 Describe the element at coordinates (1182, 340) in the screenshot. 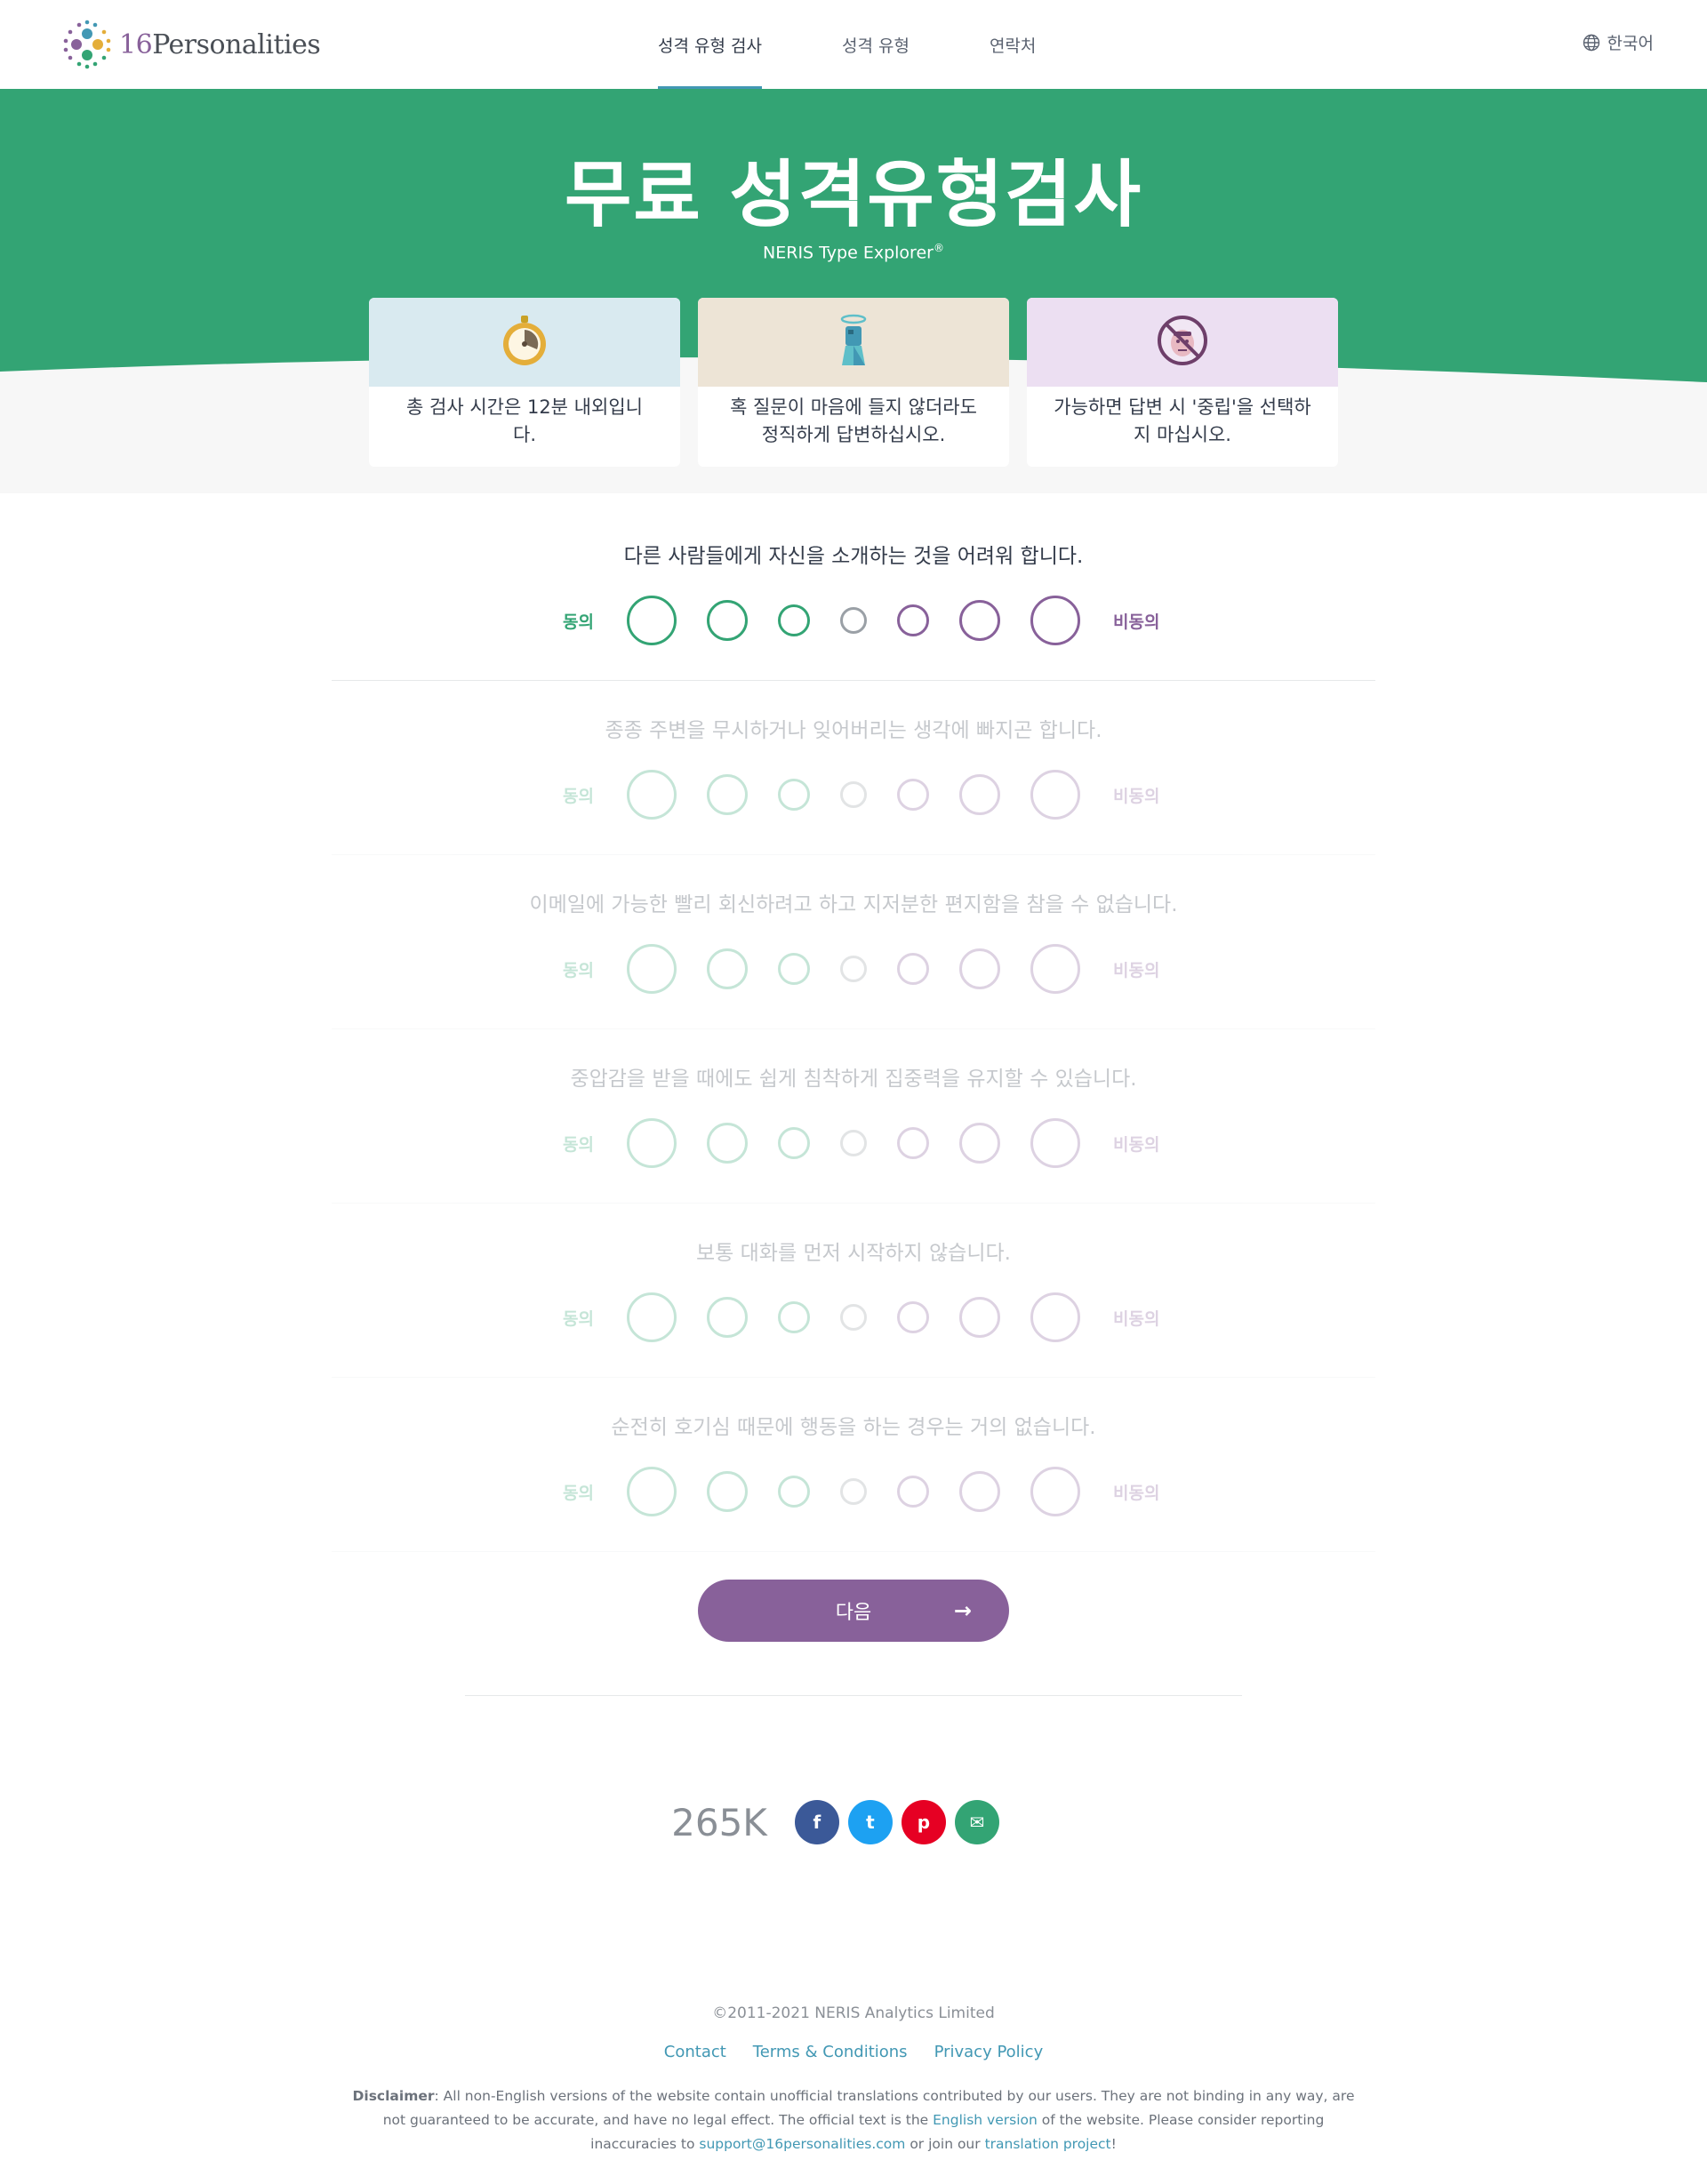

I see `no-neutral-face-icon` at that location.